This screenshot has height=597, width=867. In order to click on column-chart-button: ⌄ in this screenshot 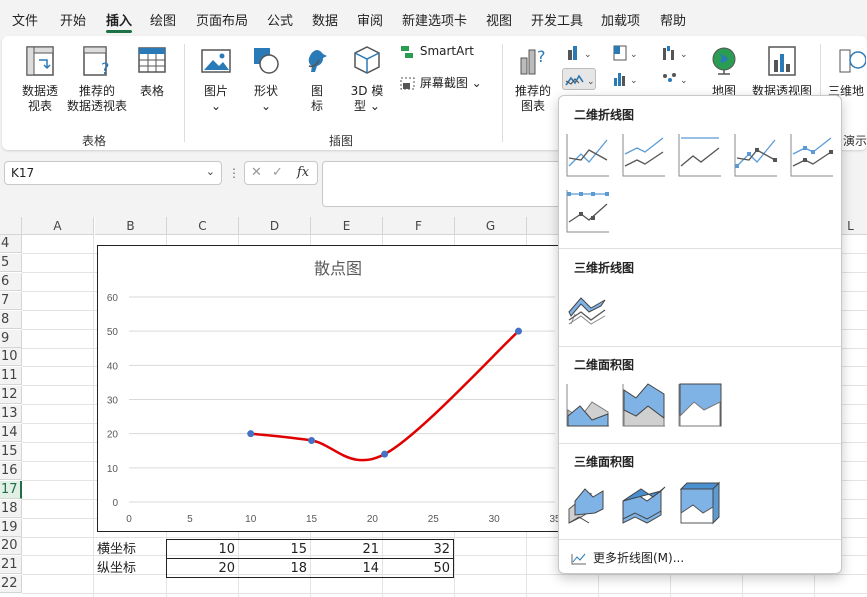, I will do `click(579, 53)`.